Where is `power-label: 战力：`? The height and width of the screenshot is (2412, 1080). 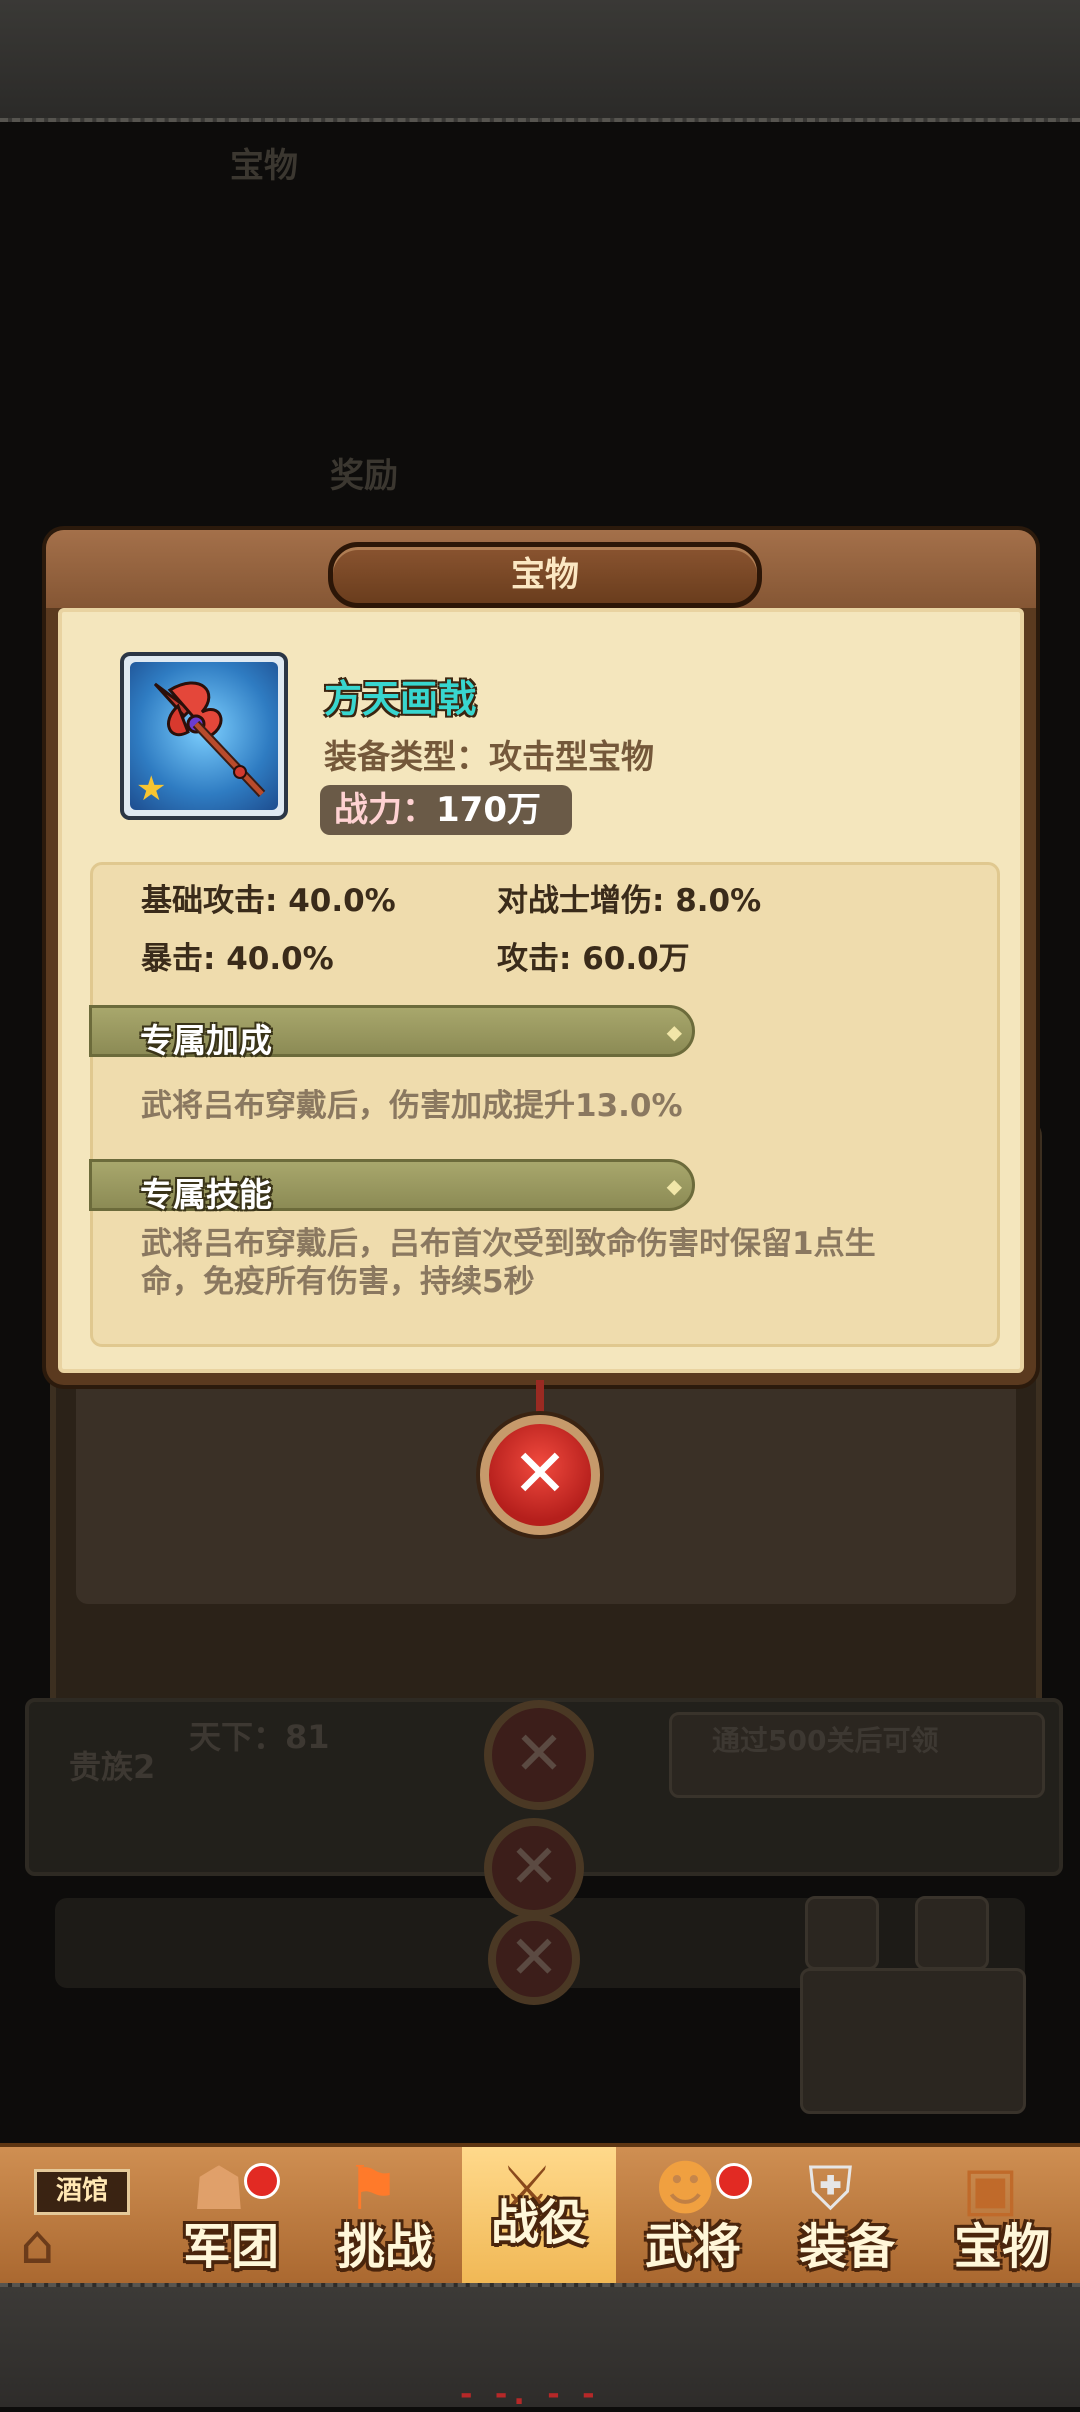
power-label: 战力： is located at coordinates (385, 810).